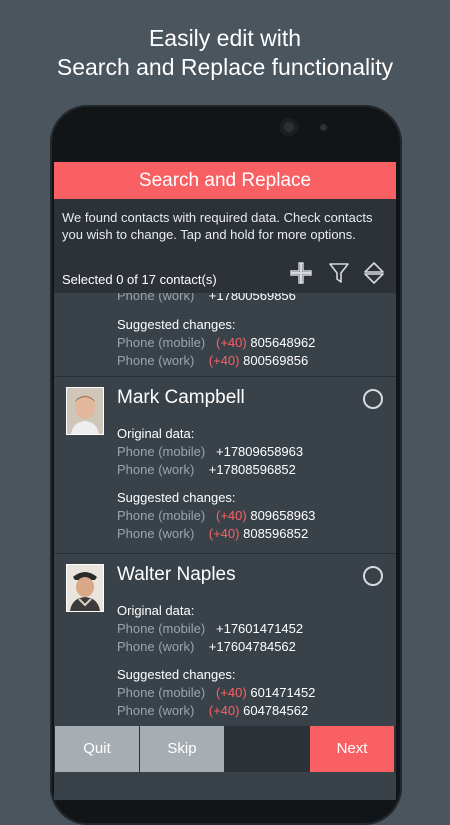 The image size is (450, 825). Describe the element at coordinates (283, 342) in the screenshot. I see `field-value: 805648962` at that location.